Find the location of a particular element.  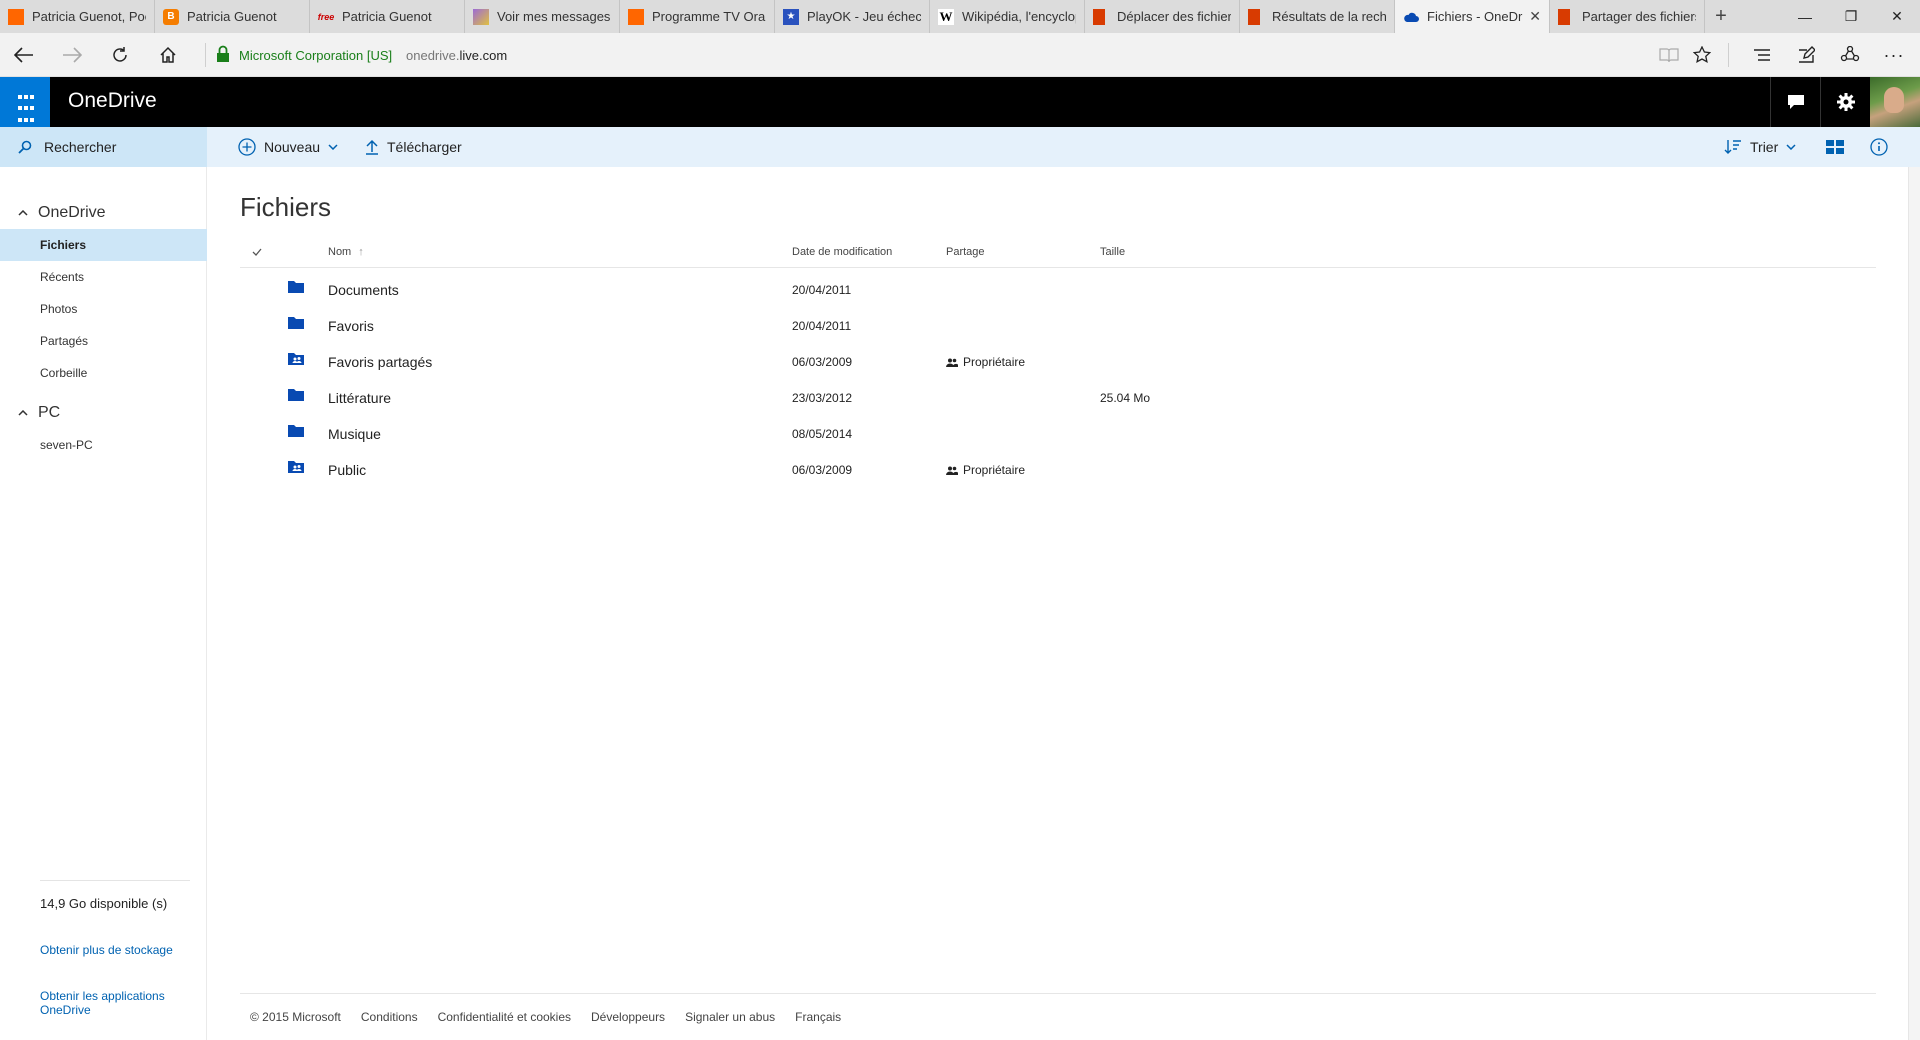

get-apps-link: Obtenir les applications OneDrive is located at coordinates (110, 1003).